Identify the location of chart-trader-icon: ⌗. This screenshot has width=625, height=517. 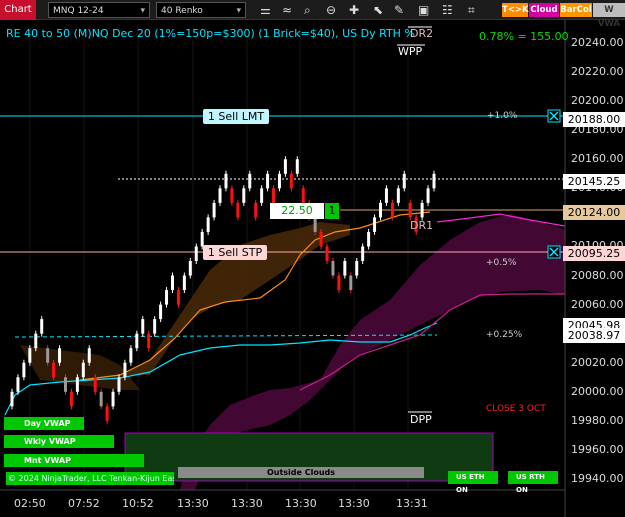
(471, 10).